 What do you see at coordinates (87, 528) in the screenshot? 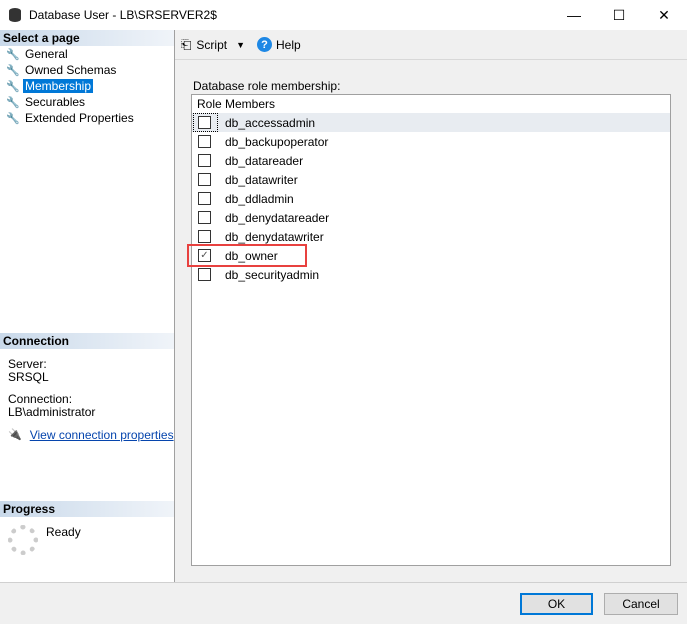
I see `progress-section: Progress Ready` at bounding box center [87, 528].